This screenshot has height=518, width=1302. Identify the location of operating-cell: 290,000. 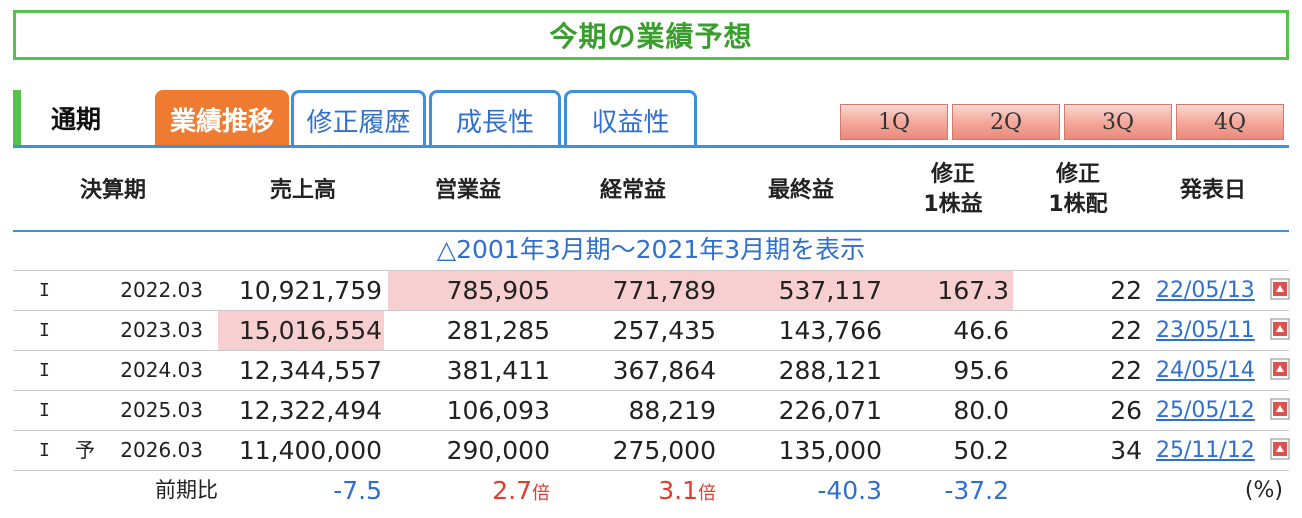
(498, 450).